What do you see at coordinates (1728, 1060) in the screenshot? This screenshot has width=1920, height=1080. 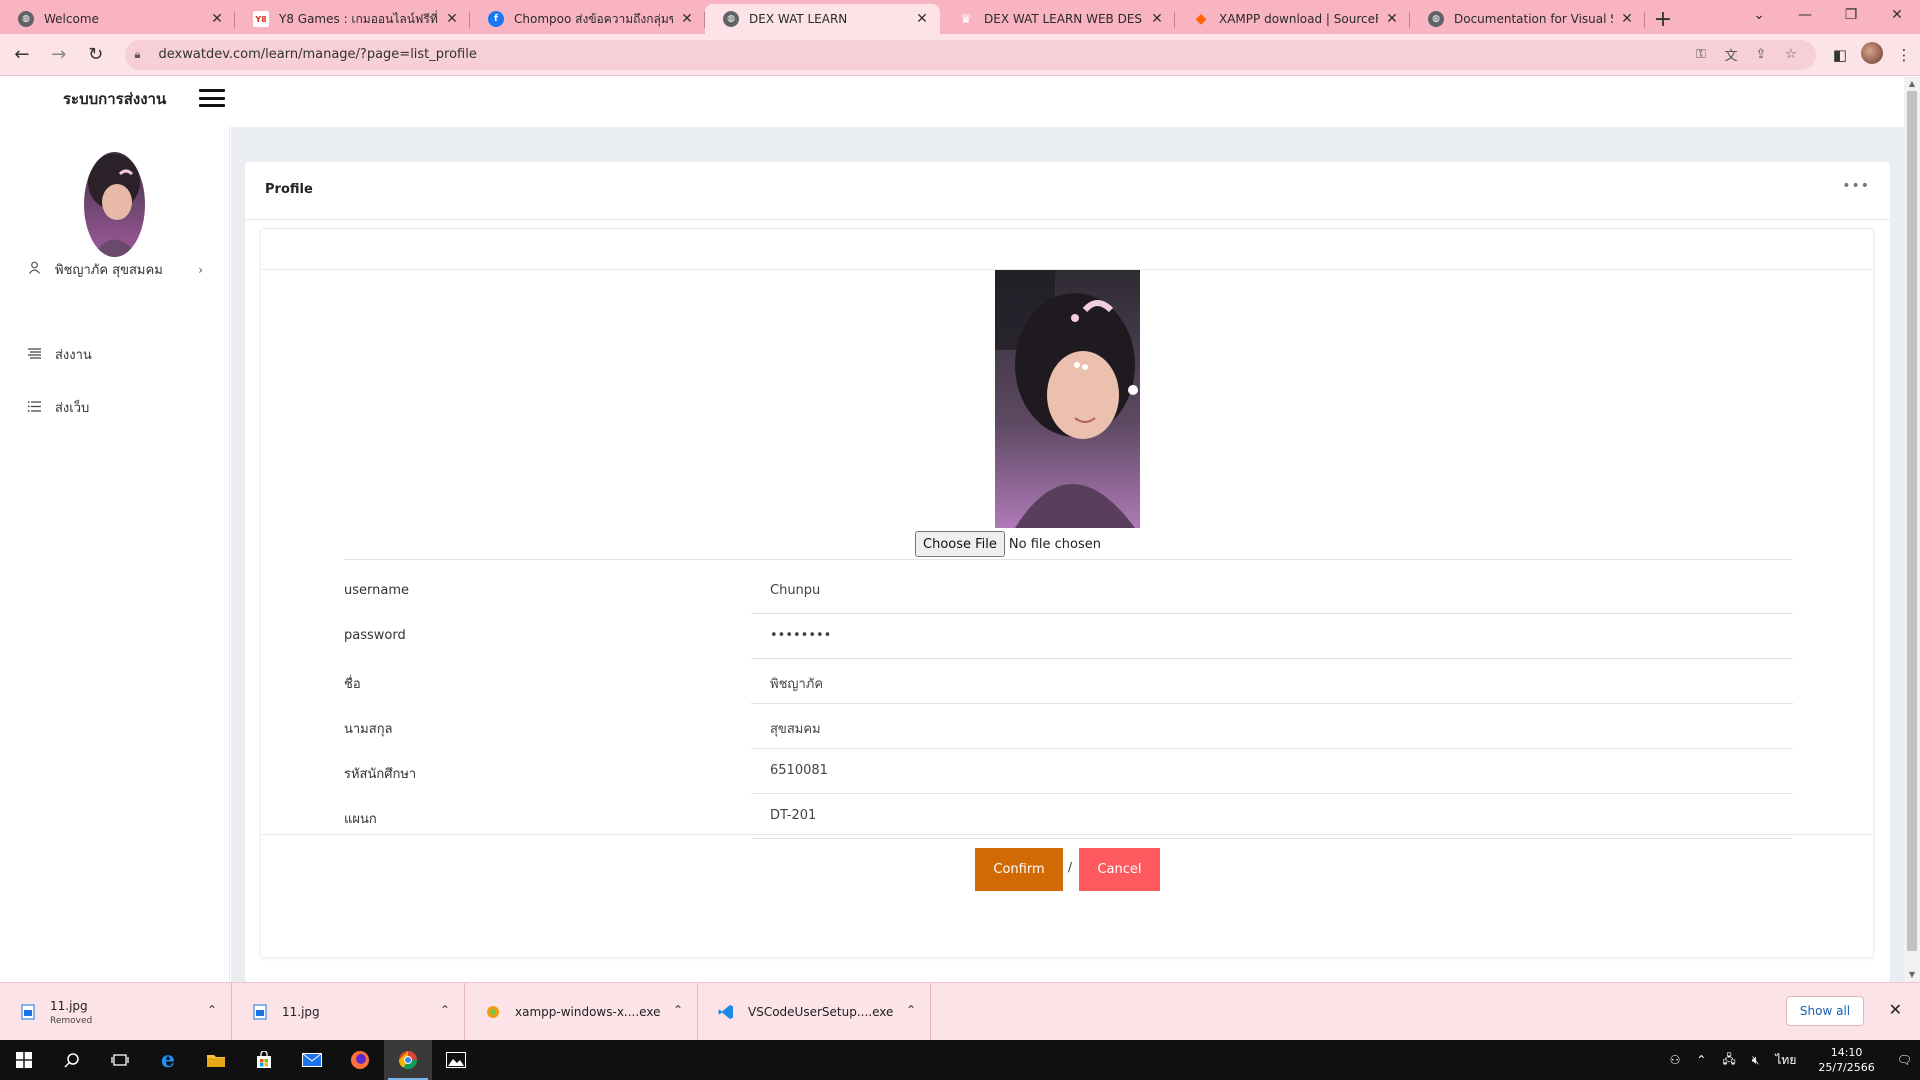 I see `network-icon: 🖧︎` at bounding box center [1728, 1060].